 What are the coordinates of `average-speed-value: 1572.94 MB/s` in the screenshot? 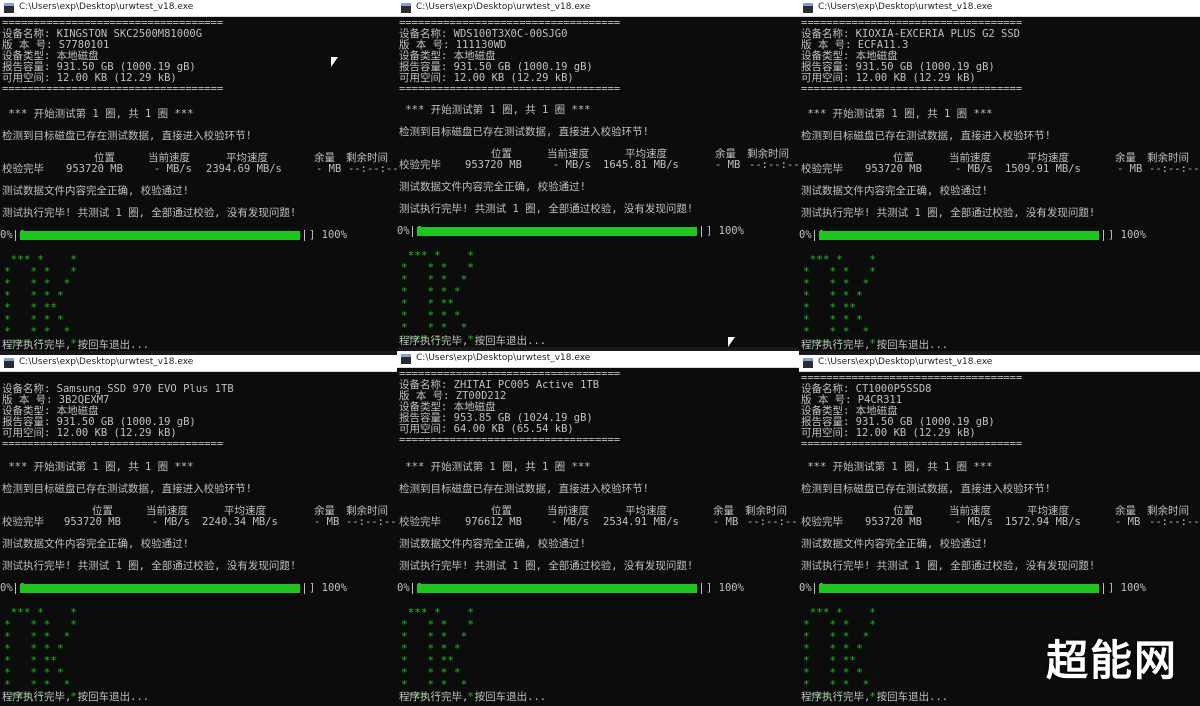 It's located at (1043, 522).